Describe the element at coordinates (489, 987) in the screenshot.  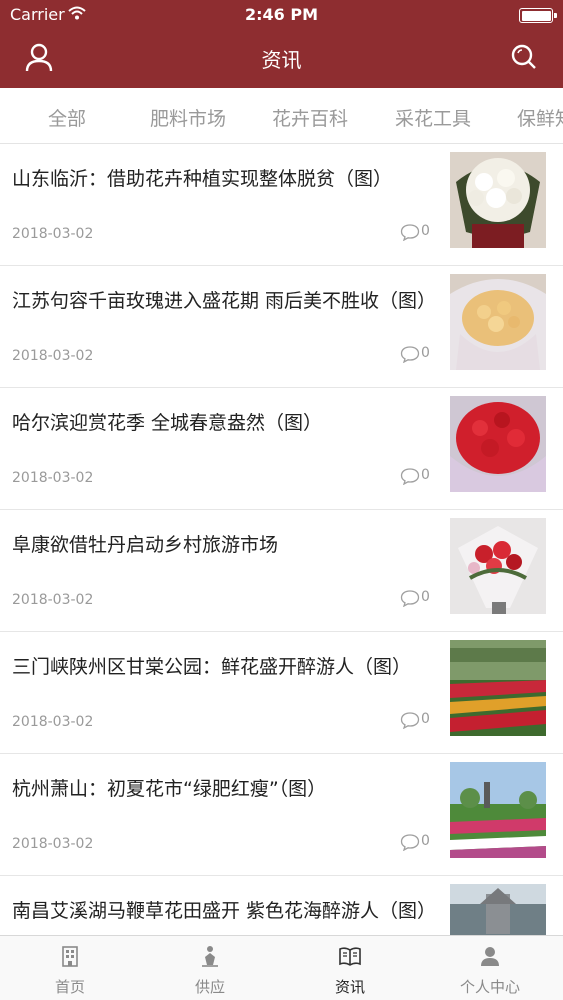
I see `tabbar-label: 个人中心` at that location.